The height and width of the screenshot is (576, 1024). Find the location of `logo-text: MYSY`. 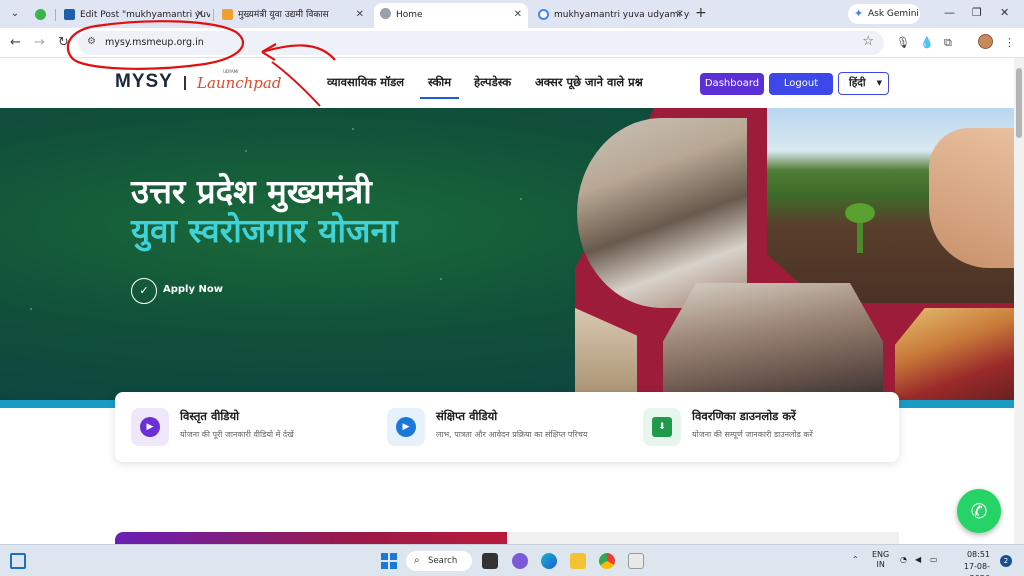

logo-text: MYSY is located at coordinates (144, 81).